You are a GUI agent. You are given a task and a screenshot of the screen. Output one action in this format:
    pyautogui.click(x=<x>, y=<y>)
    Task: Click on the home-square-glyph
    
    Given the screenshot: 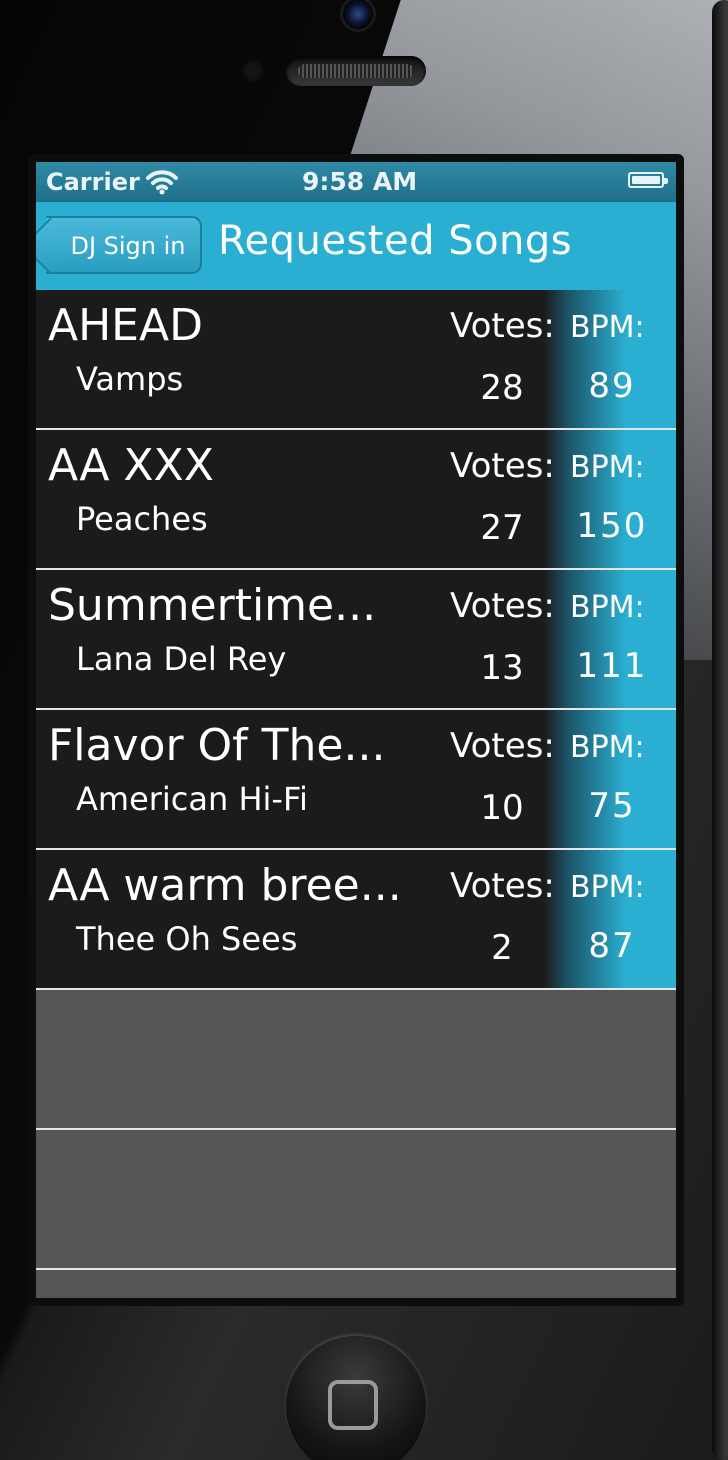 What is the action you would take?
    pyautogui.click(x=353, y=1405)
    